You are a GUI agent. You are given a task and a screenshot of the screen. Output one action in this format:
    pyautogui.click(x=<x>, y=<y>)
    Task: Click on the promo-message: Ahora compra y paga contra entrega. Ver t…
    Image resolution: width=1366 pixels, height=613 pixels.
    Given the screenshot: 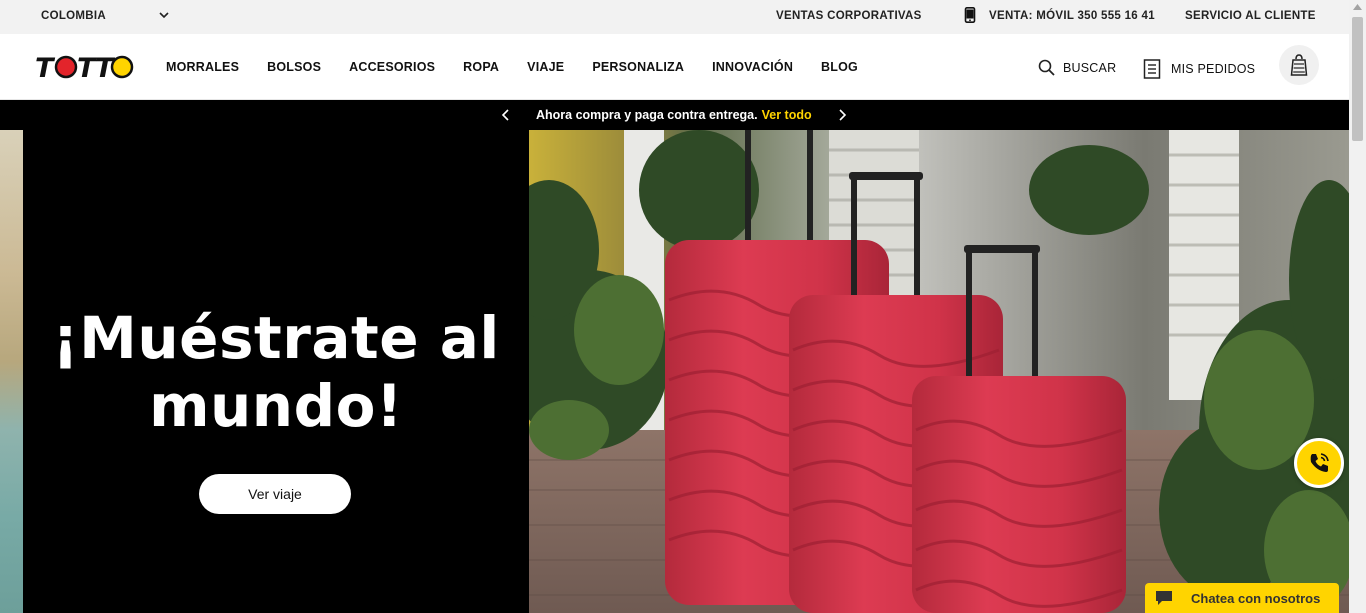 What is the action you would take?
    pyautogui.click(x=674, y=115)
    